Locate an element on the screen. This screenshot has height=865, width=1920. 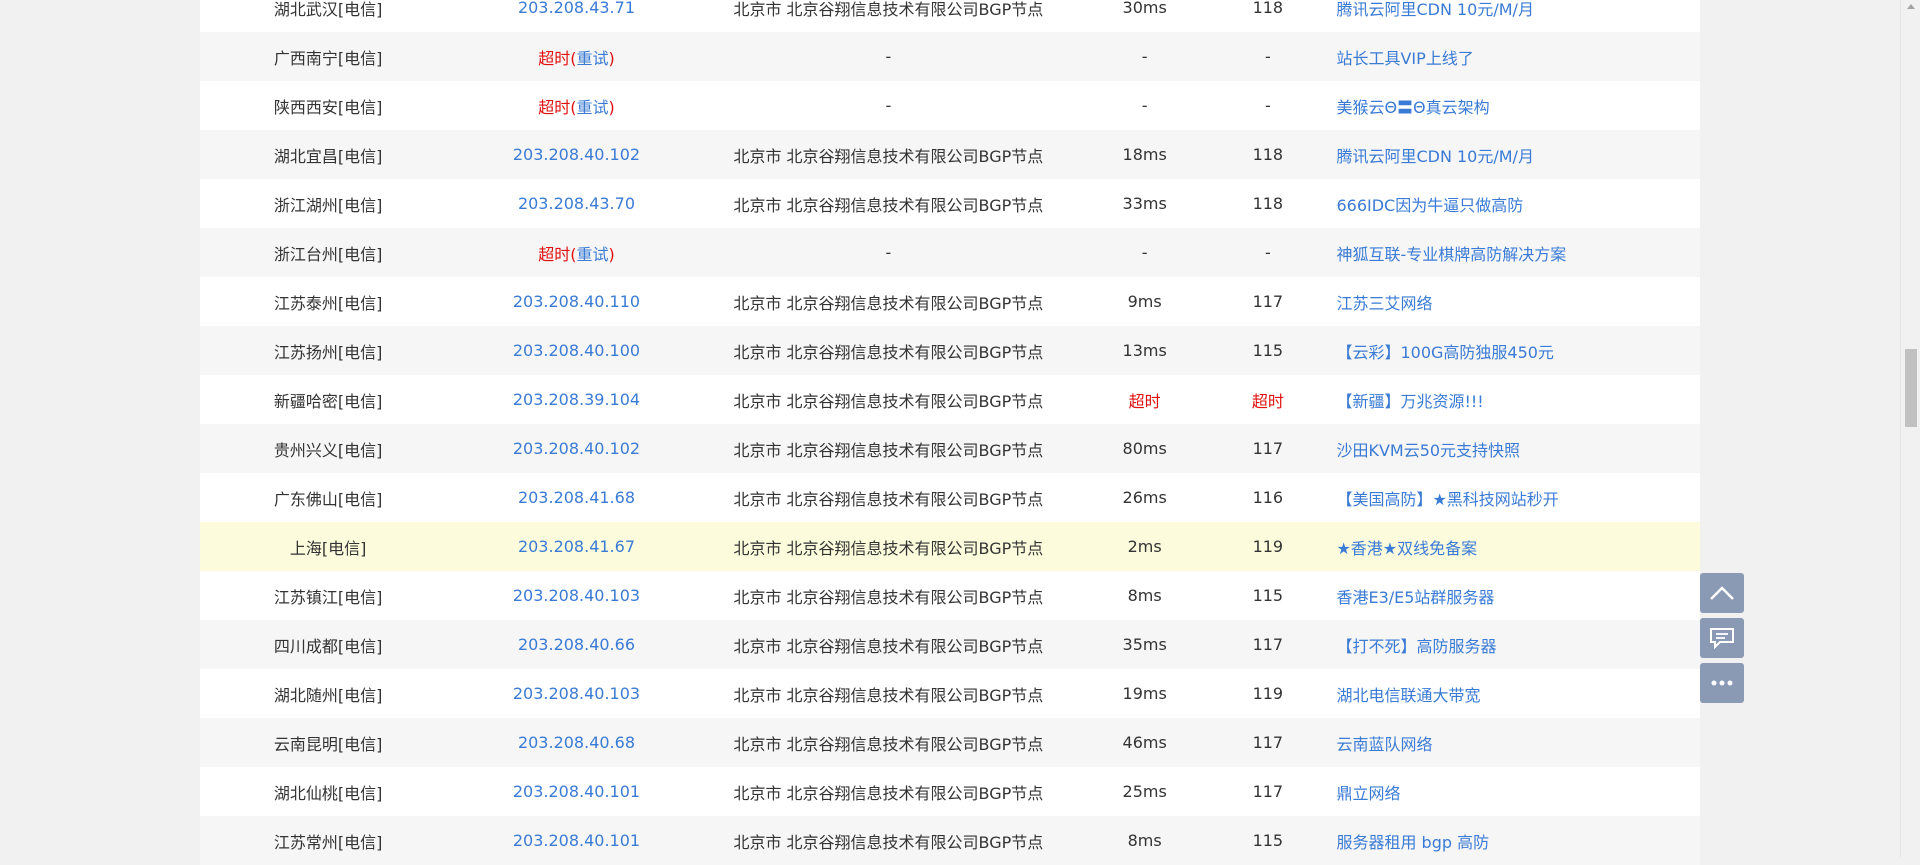
sponsor-link: 服务器租用 bgp 高防 is located at coordinates (1513, 841).